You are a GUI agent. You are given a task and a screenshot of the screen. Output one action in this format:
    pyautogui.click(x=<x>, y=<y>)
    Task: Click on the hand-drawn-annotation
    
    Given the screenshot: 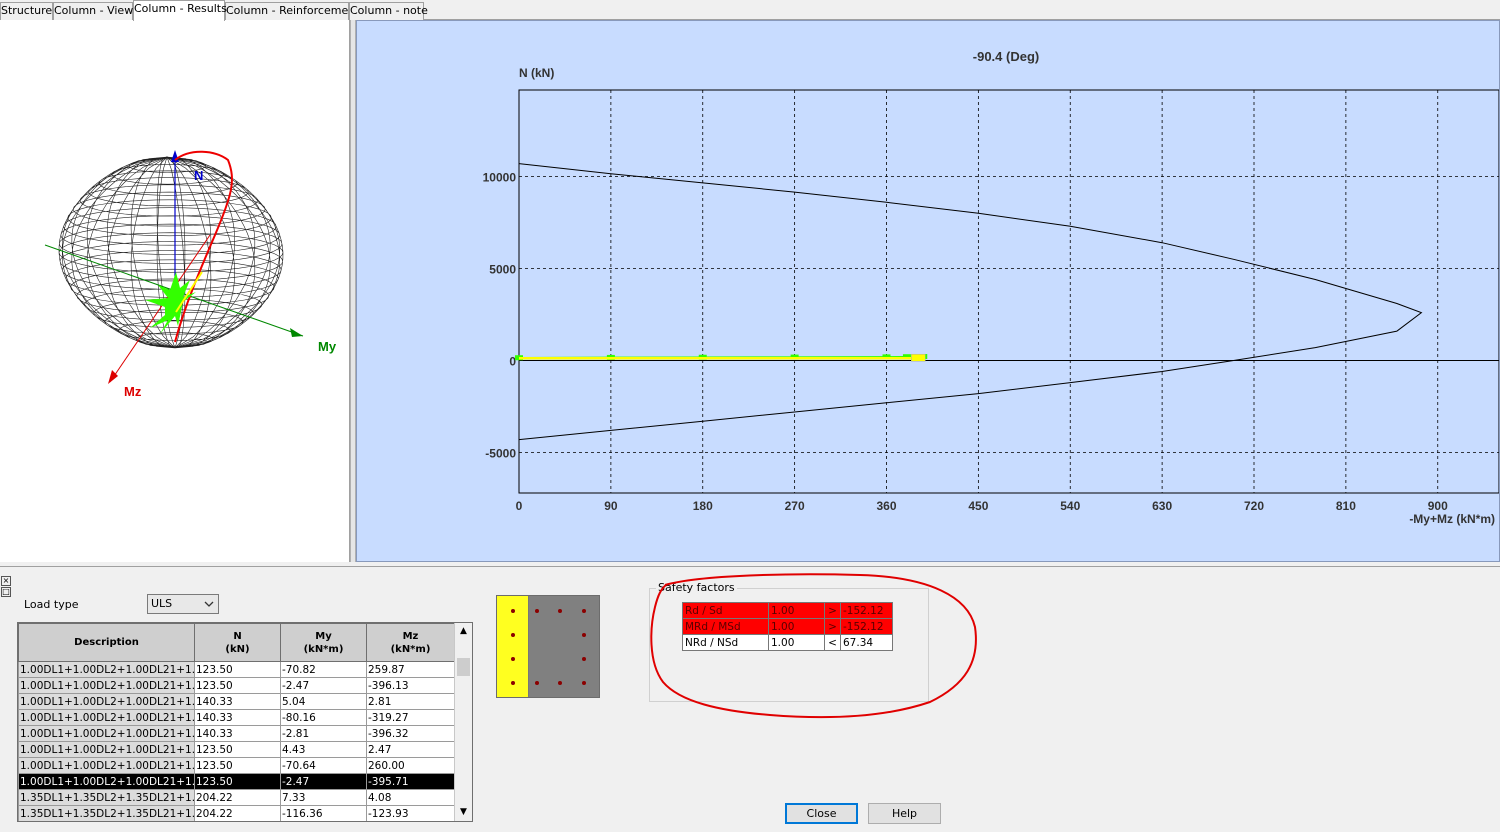 What is the action you would take?
    pyautogui.click(x=813, y=646)
    